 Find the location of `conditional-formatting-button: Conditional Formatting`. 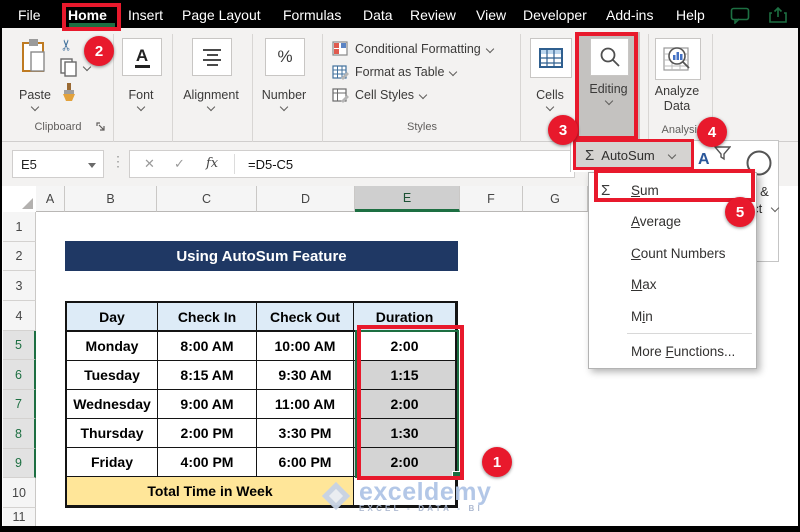

conditional-formatting-button: Conditional Formatting is located at coordinates (413, 49).